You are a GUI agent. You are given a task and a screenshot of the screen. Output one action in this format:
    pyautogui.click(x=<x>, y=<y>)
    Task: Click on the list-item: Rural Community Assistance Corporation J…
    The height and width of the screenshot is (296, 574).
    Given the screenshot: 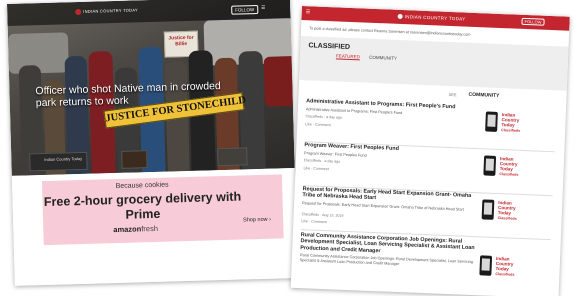 What is the action you would take?
    pyautogui.click(x=425, y=264)
    